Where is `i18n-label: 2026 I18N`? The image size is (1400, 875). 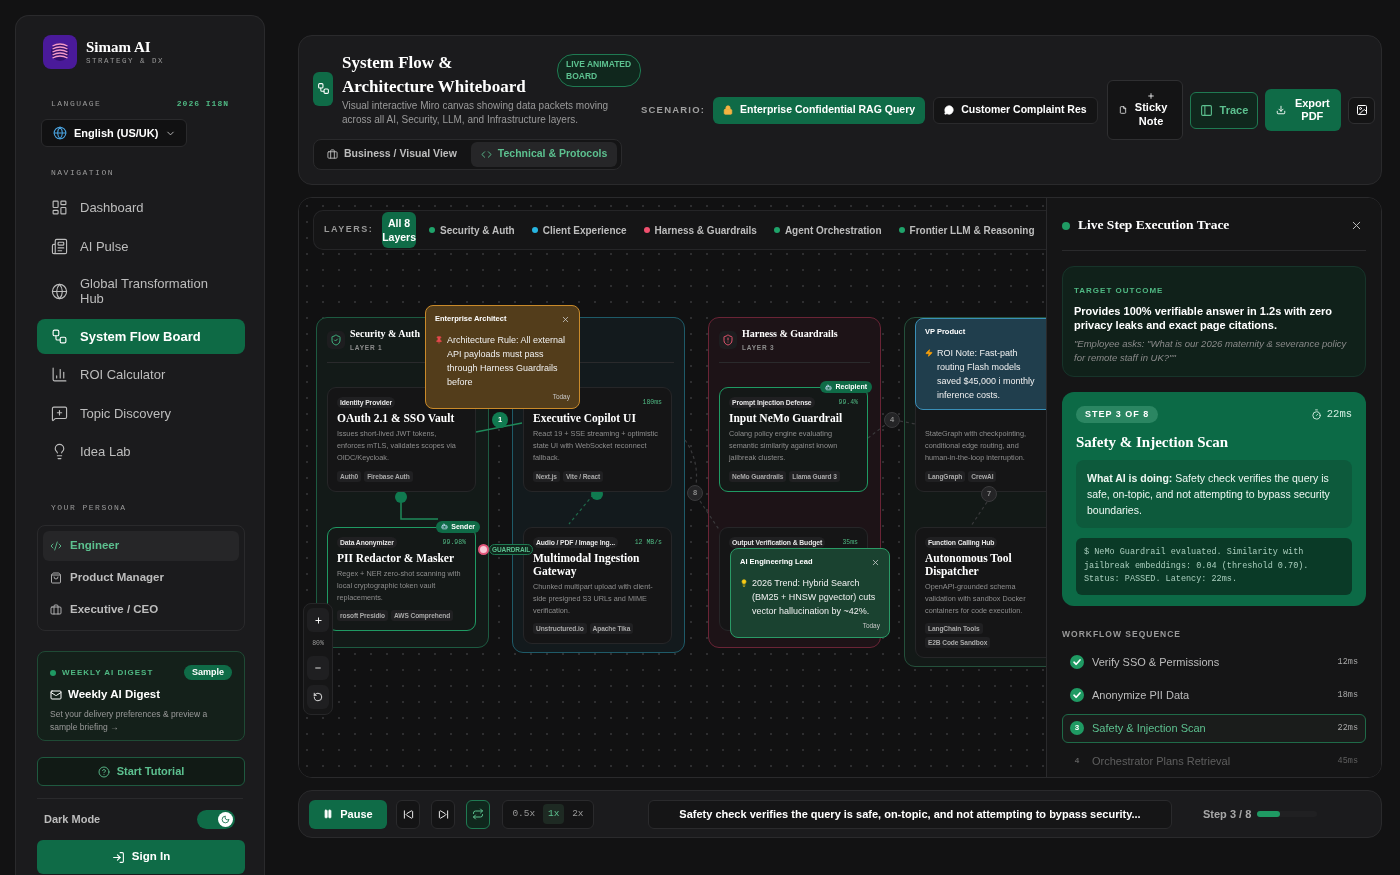 i18n-label: 2026 I18N is located at coordinates (202, 104).